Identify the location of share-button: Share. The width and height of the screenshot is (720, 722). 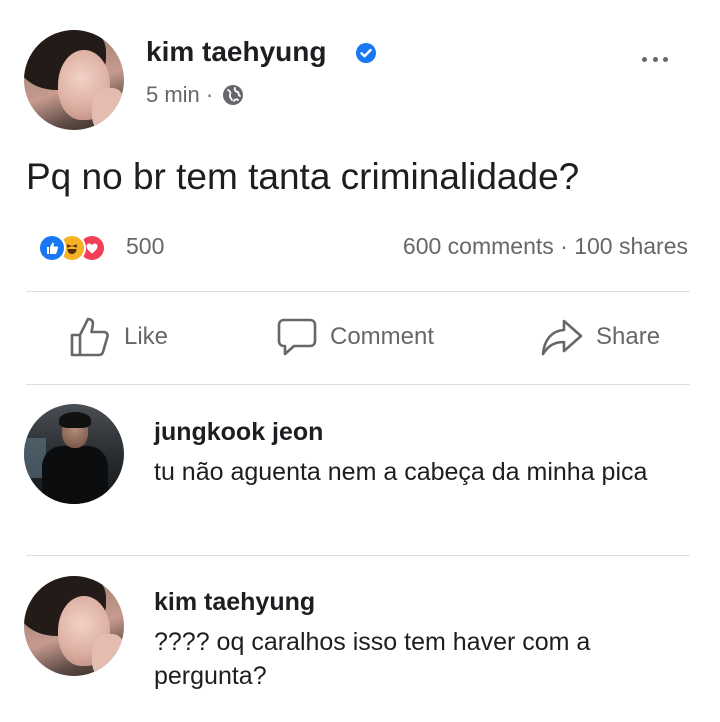
(600, 337).